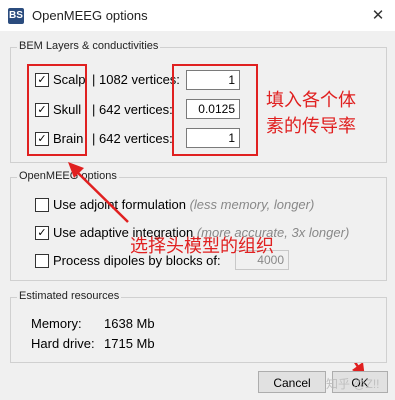  I want to click on select-layers-annotation: 选择头模型的组织, so click(202, 246).